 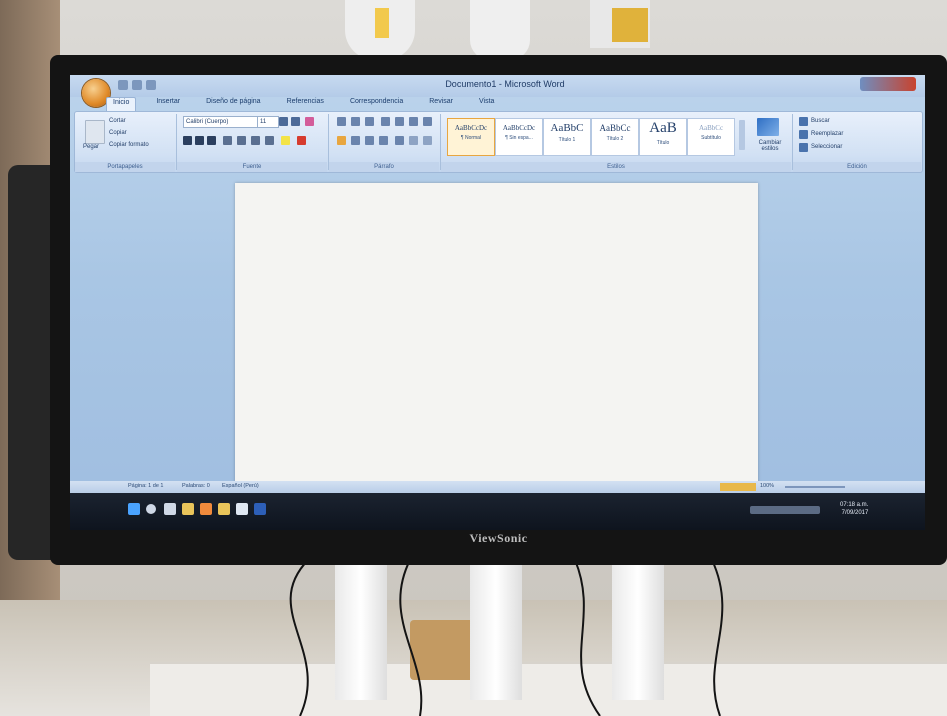 I want to click on clear-format-icon, so click(x=309, y=121).